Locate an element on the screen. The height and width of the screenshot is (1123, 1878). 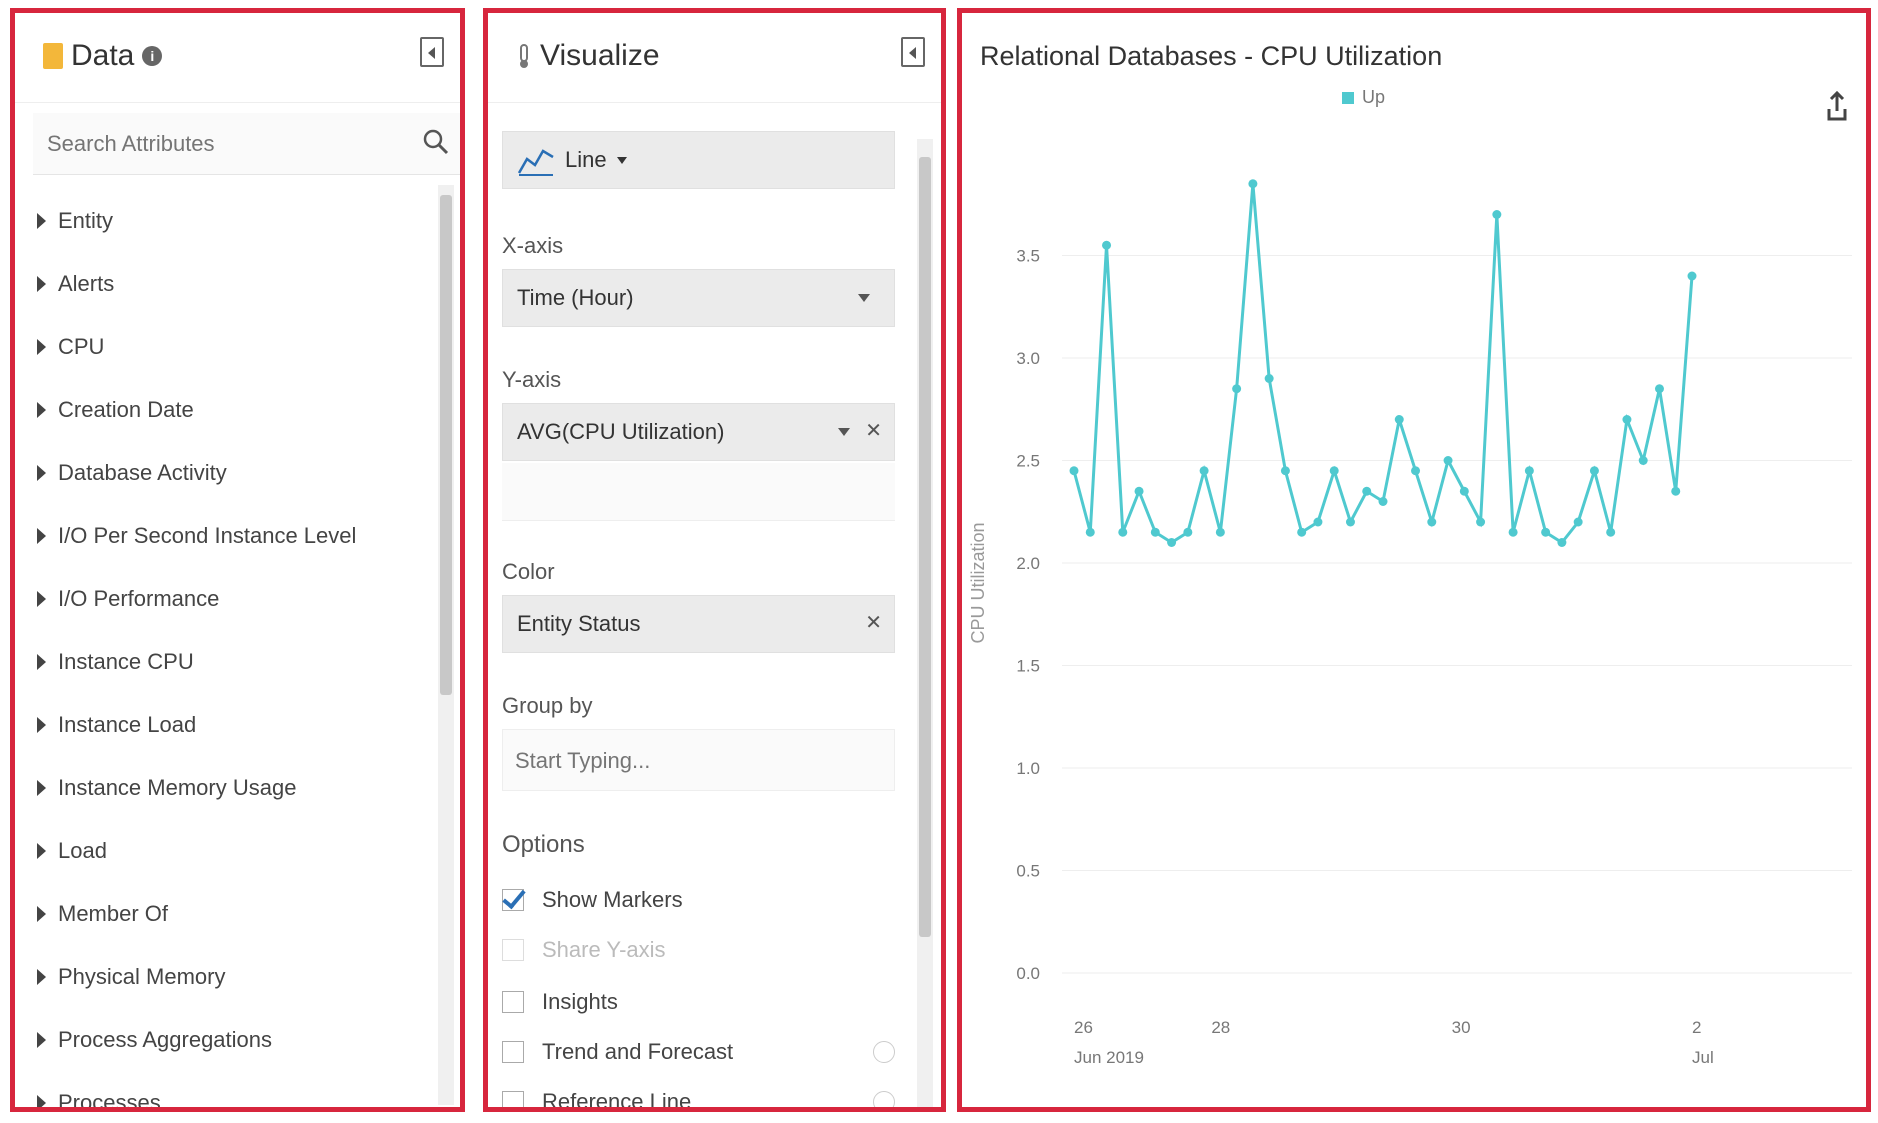
color-select: Entity Status ✕ is located at coordinates (698, 624).